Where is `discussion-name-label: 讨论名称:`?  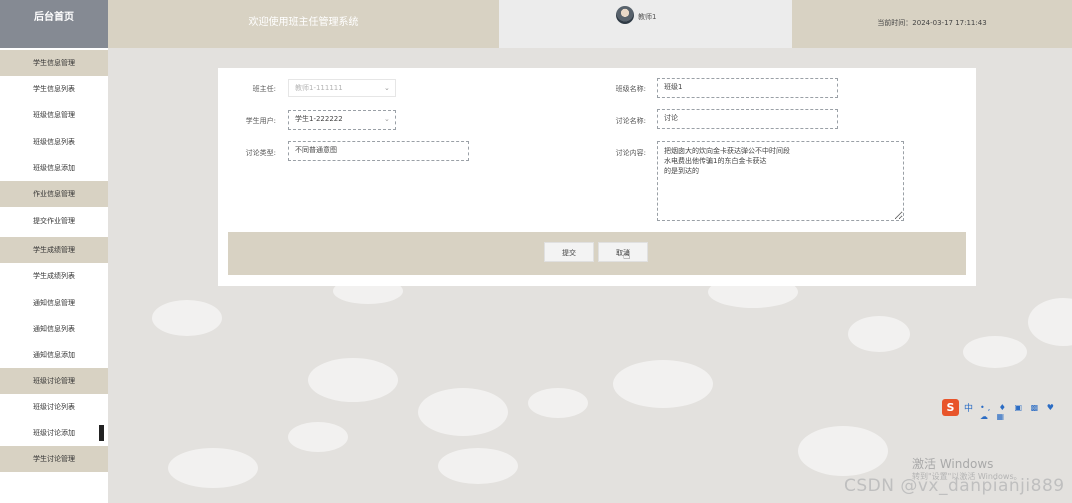 discussion-name-label: 讨论名称: is located at coordinates (630, 121).